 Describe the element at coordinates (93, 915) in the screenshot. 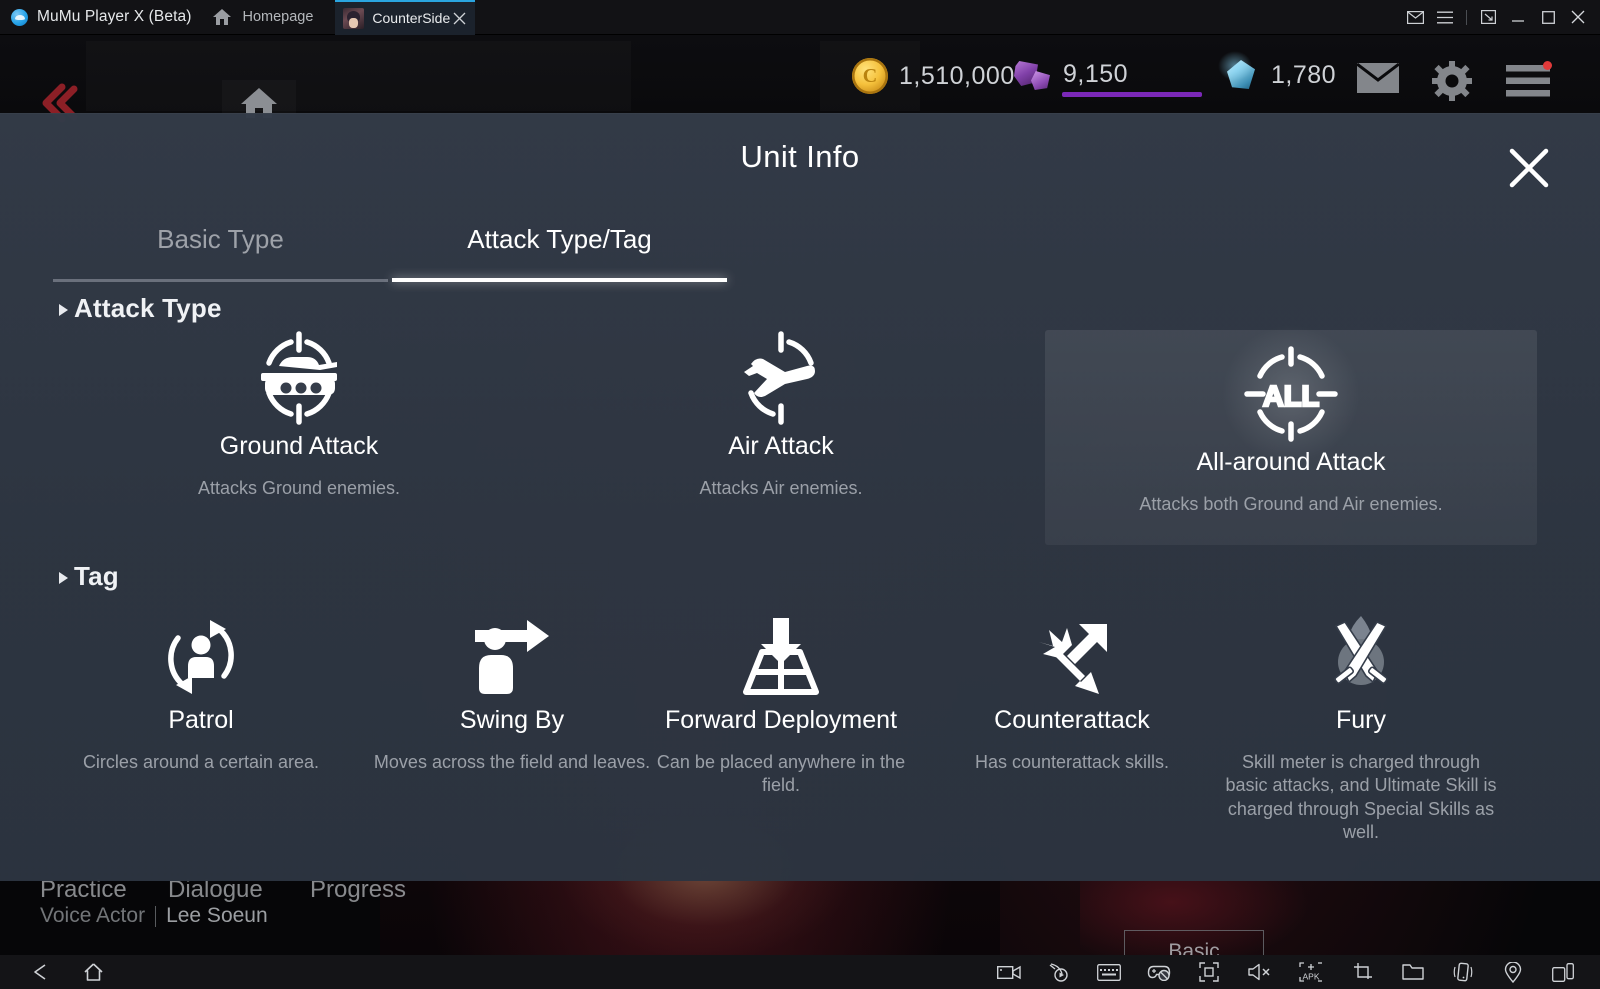

I see `voice-actor-label: Voice Actor` at that location.